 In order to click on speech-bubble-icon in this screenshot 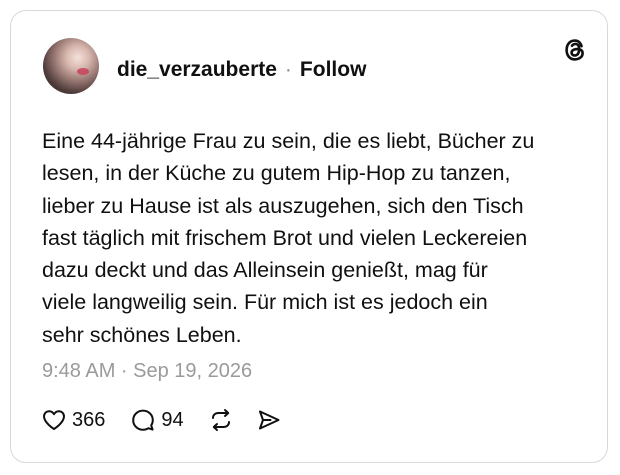, I will do `click(143, 420)`.